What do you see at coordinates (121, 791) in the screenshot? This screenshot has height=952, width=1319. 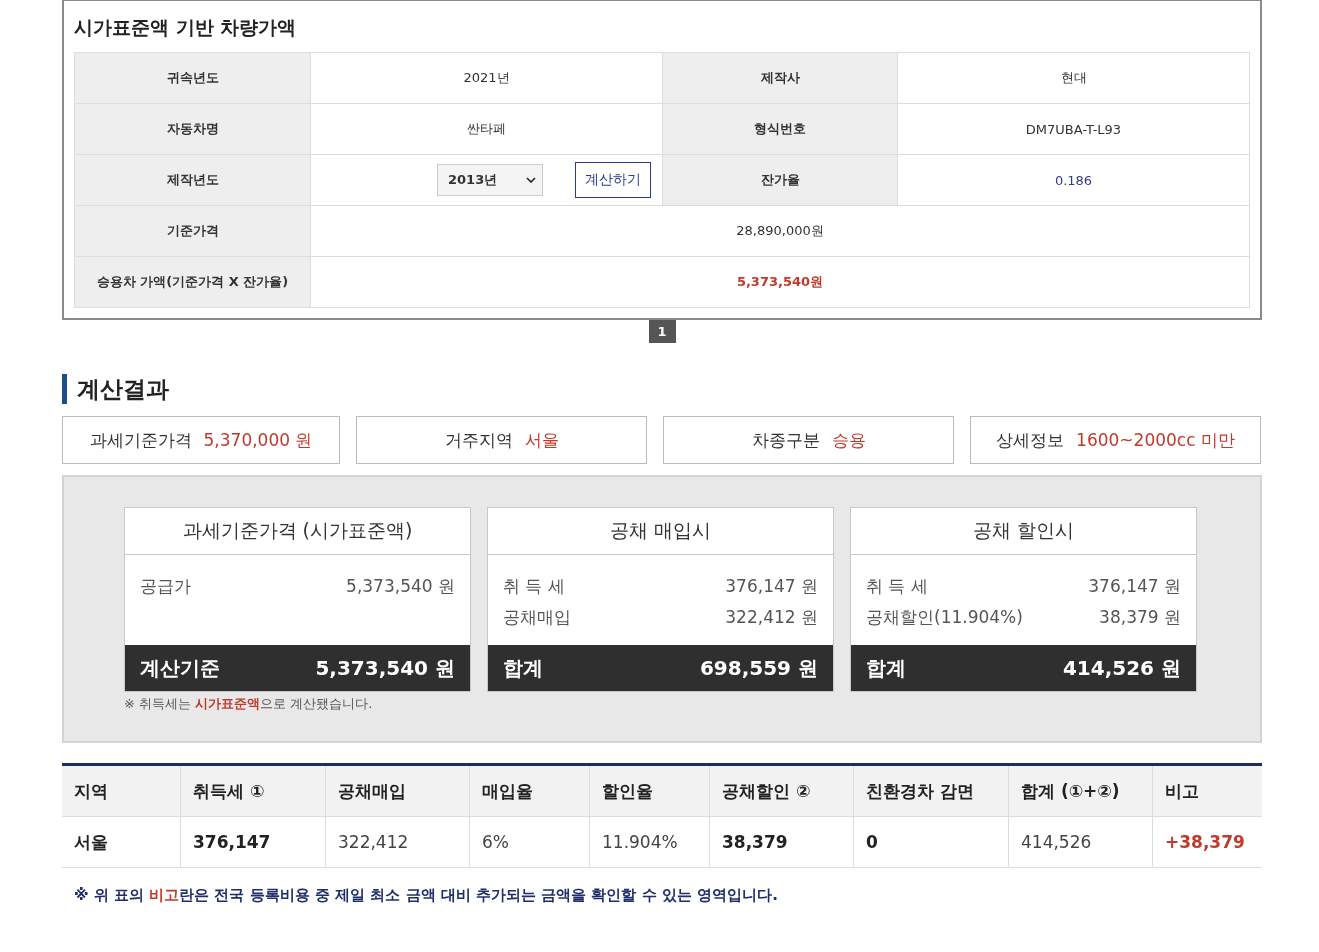 I see `column-header: 지역` at bounding box center [121, 791].